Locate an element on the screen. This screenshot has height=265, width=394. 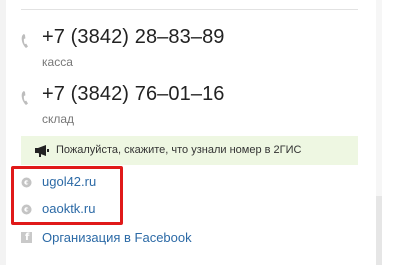
scrollbar-thumb is located at coordinates (379, 230).